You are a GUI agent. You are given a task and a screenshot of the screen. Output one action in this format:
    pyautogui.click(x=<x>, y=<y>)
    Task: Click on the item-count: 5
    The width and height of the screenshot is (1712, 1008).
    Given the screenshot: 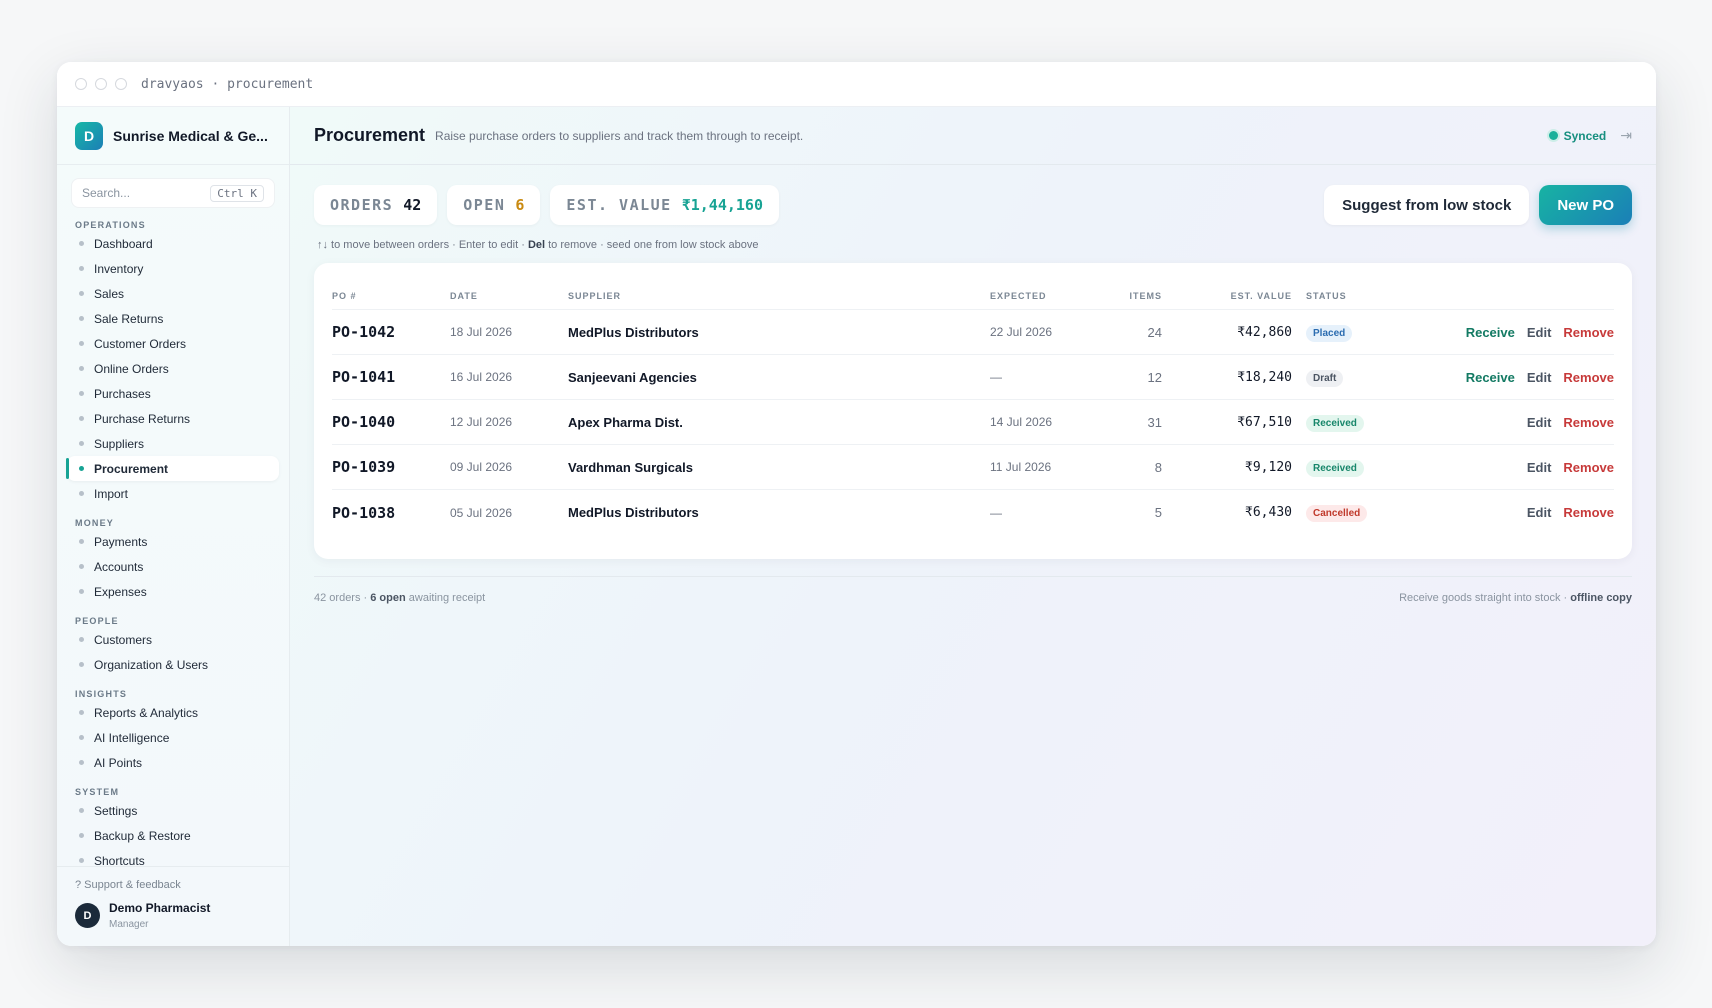 What is the action you would take?
    pyautogui.click(x=1158, y=512)
    